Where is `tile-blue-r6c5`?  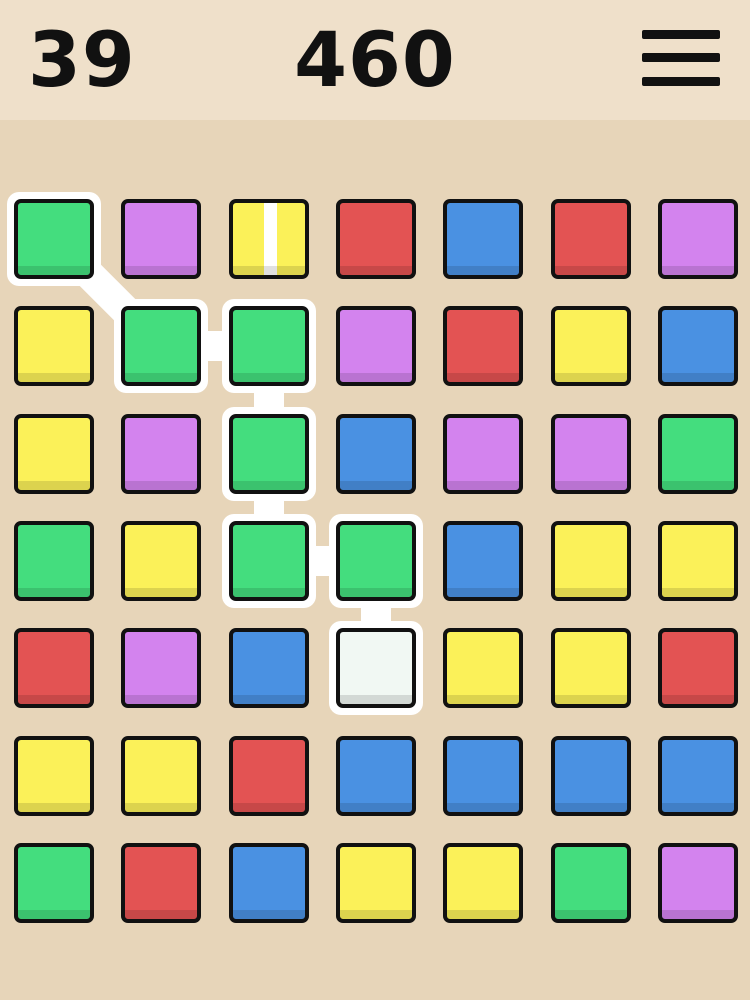 tile-blue-r6c5 is located at coordinates (483, 775).